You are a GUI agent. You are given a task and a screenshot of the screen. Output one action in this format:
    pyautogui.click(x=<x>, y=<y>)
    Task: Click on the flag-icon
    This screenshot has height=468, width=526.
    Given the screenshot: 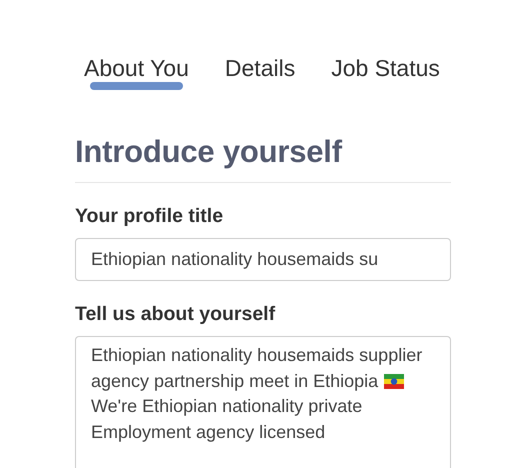 What is the action you would take?
    pyautogui.click(x=394, y=381)
    